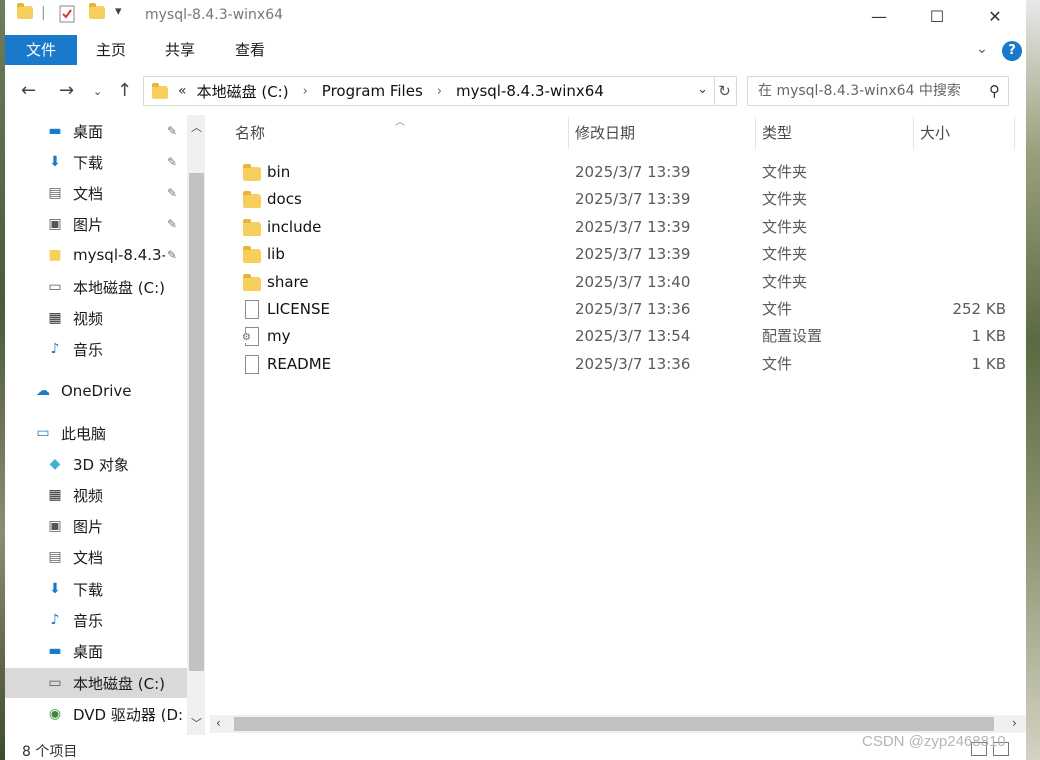 The height and width of the screenshot is (760, 1040). I want to click on file-row: lib 2025/3/7 13:39 文件夹, so click(613, 254).